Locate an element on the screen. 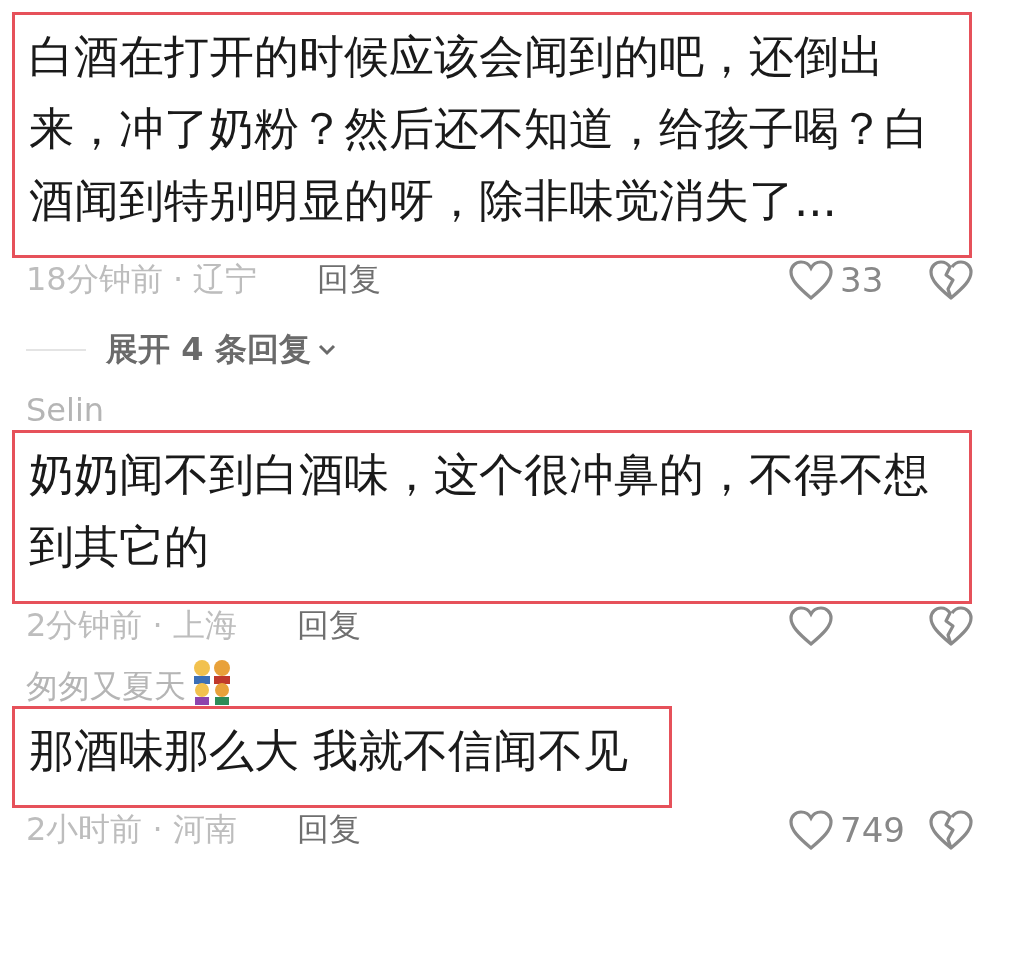 The height and width of the screenshot is (976, 1014). username: Selin is located at coordinates (65, 410).